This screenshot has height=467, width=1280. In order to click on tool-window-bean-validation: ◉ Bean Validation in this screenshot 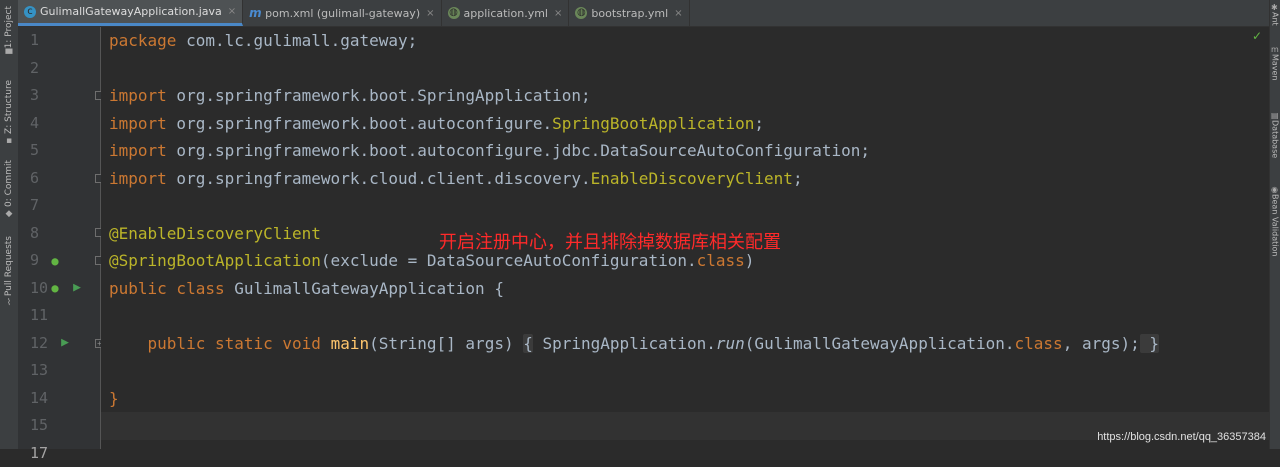, I will do `click(1275, 221)`.